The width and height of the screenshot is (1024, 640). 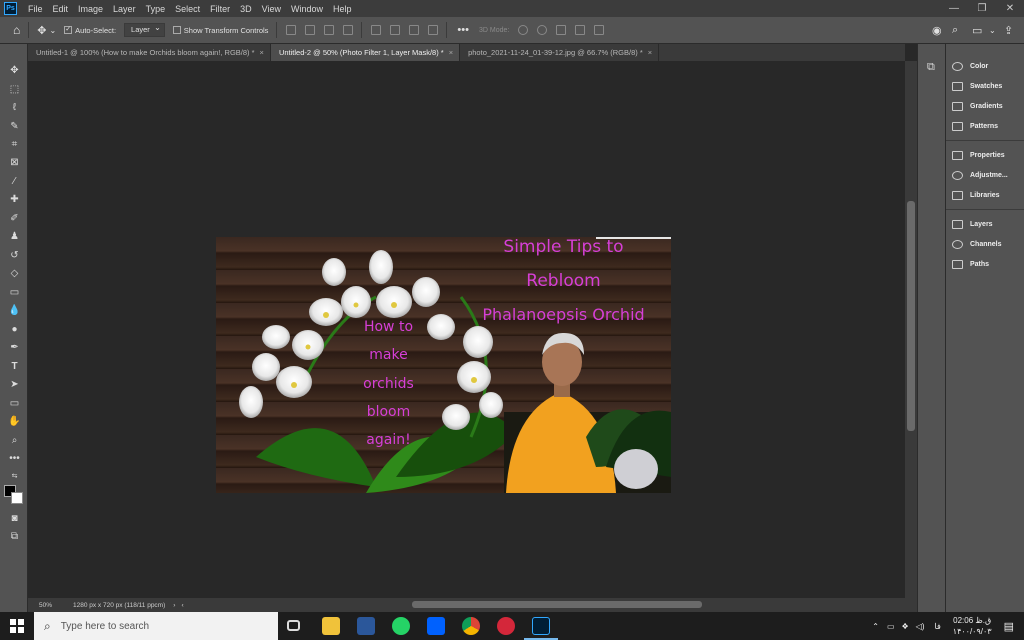 I want to click on more-options-icon: •••, so click(x=463, y=30).